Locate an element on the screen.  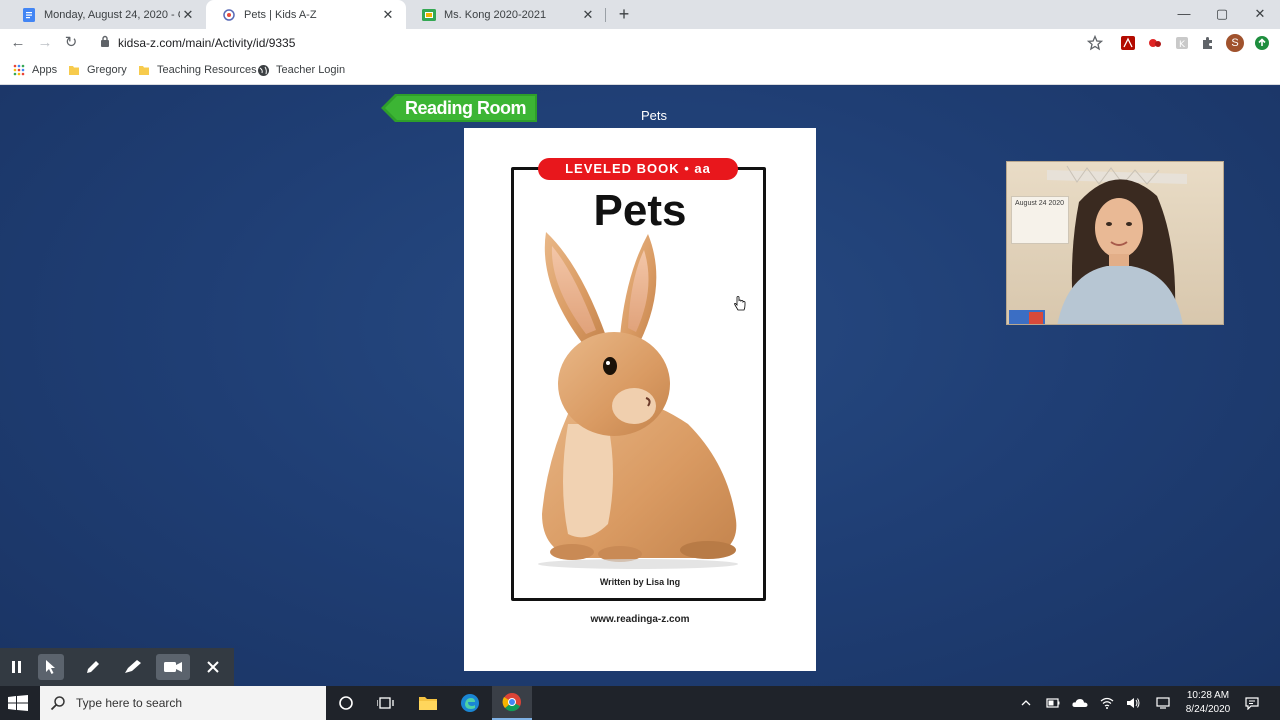
windows-start-button is located at coordinates (18, 703).